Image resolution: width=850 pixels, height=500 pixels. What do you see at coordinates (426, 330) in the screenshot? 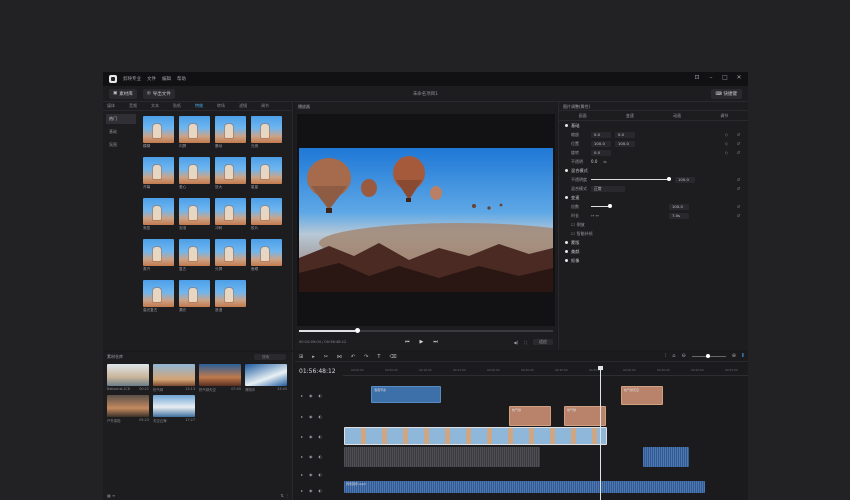
I see `preview-scrubber` at bounding box center [426, 330].